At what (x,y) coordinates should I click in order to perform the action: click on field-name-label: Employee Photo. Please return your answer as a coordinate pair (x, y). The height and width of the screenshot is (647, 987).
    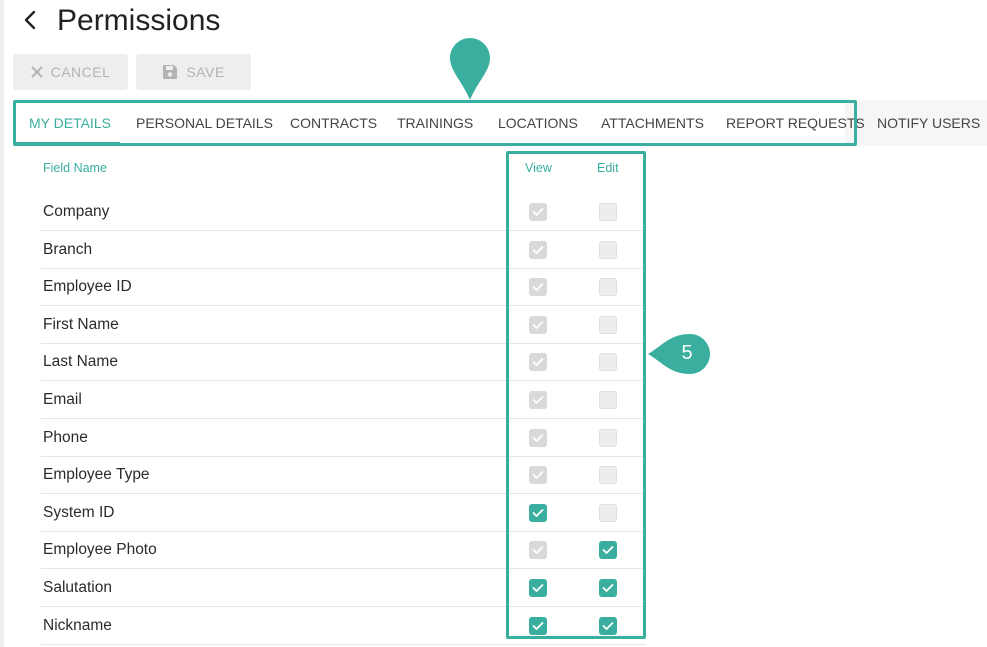
    Looking at the image, I should click on (100, 550).